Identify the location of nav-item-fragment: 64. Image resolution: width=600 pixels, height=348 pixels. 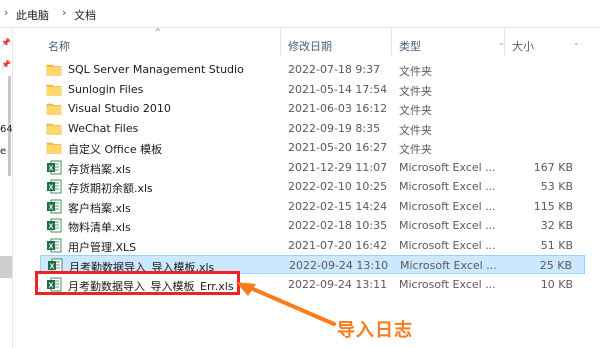
(6, 129).